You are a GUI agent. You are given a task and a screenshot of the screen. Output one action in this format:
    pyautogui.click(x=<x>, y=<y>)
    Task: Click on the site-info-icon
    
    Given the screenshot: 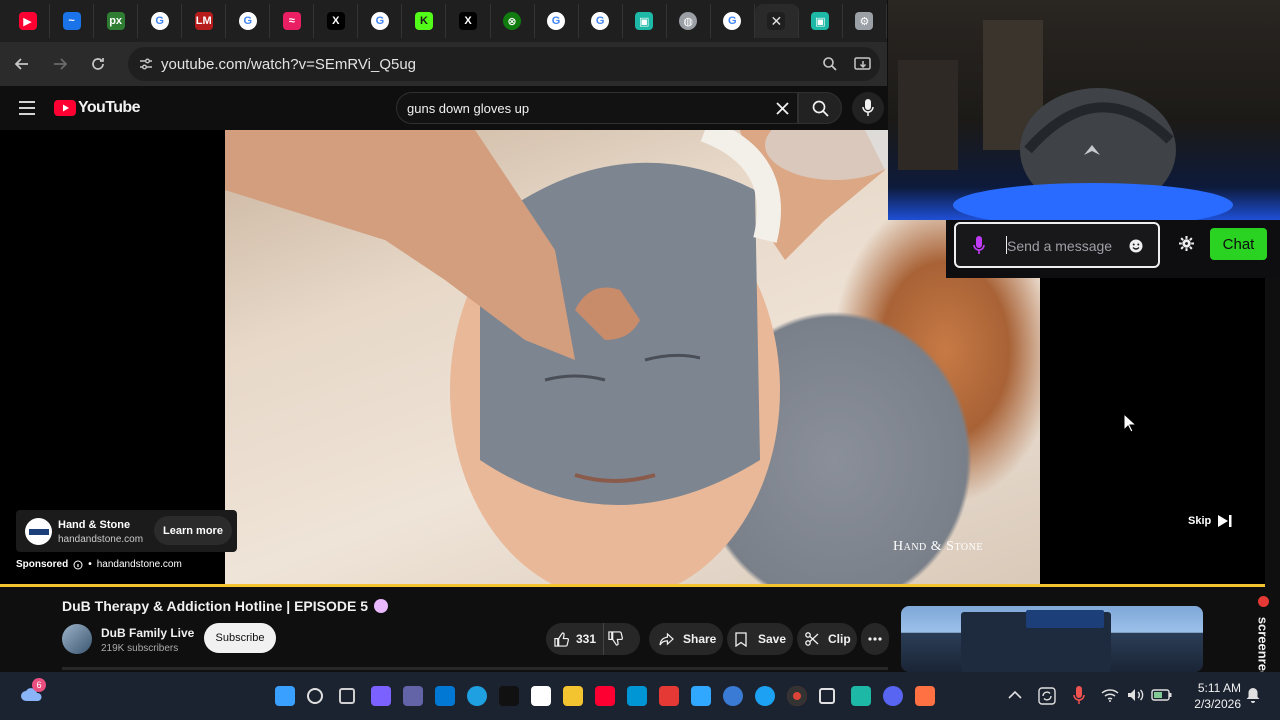 What is the action you would take?
    pyautogui.click(x=146, y=64)
    